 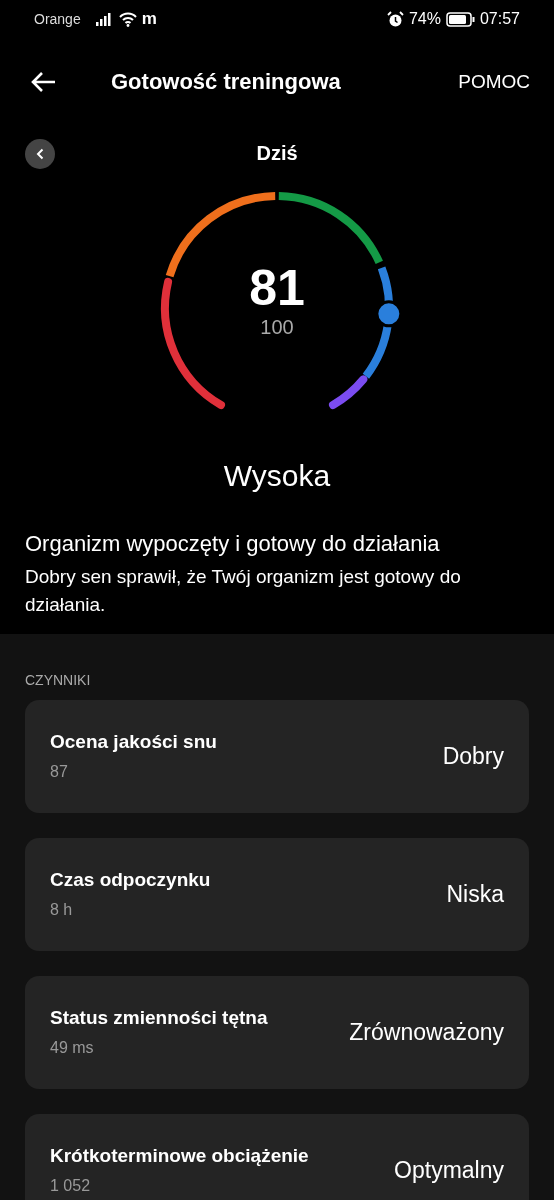 I want to click on section-title: CZYNNIKI, so click(x=58, y=679).